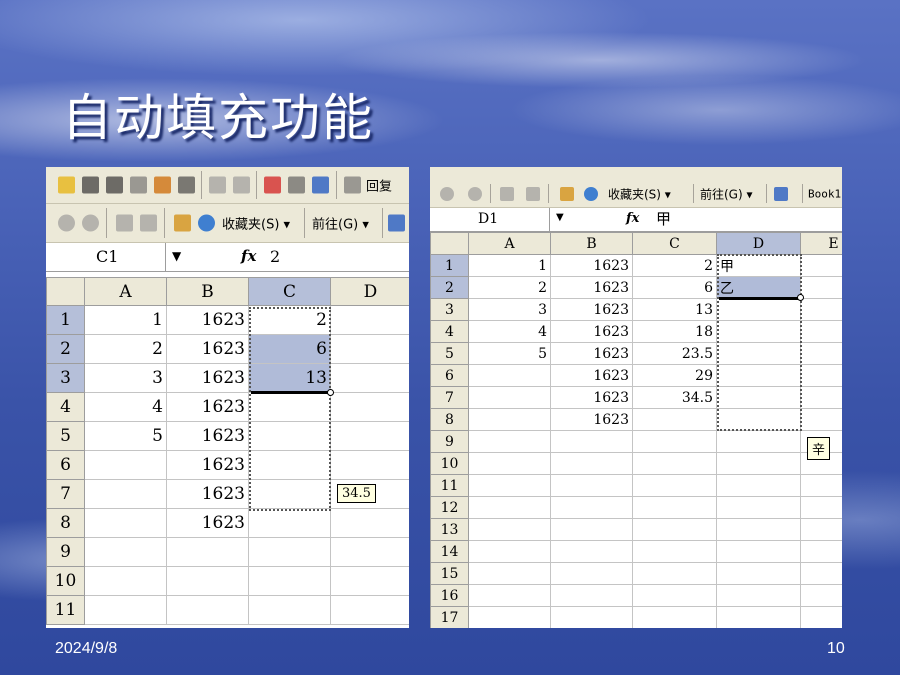  I want to click on cell-c: 29, so click(674, 375).